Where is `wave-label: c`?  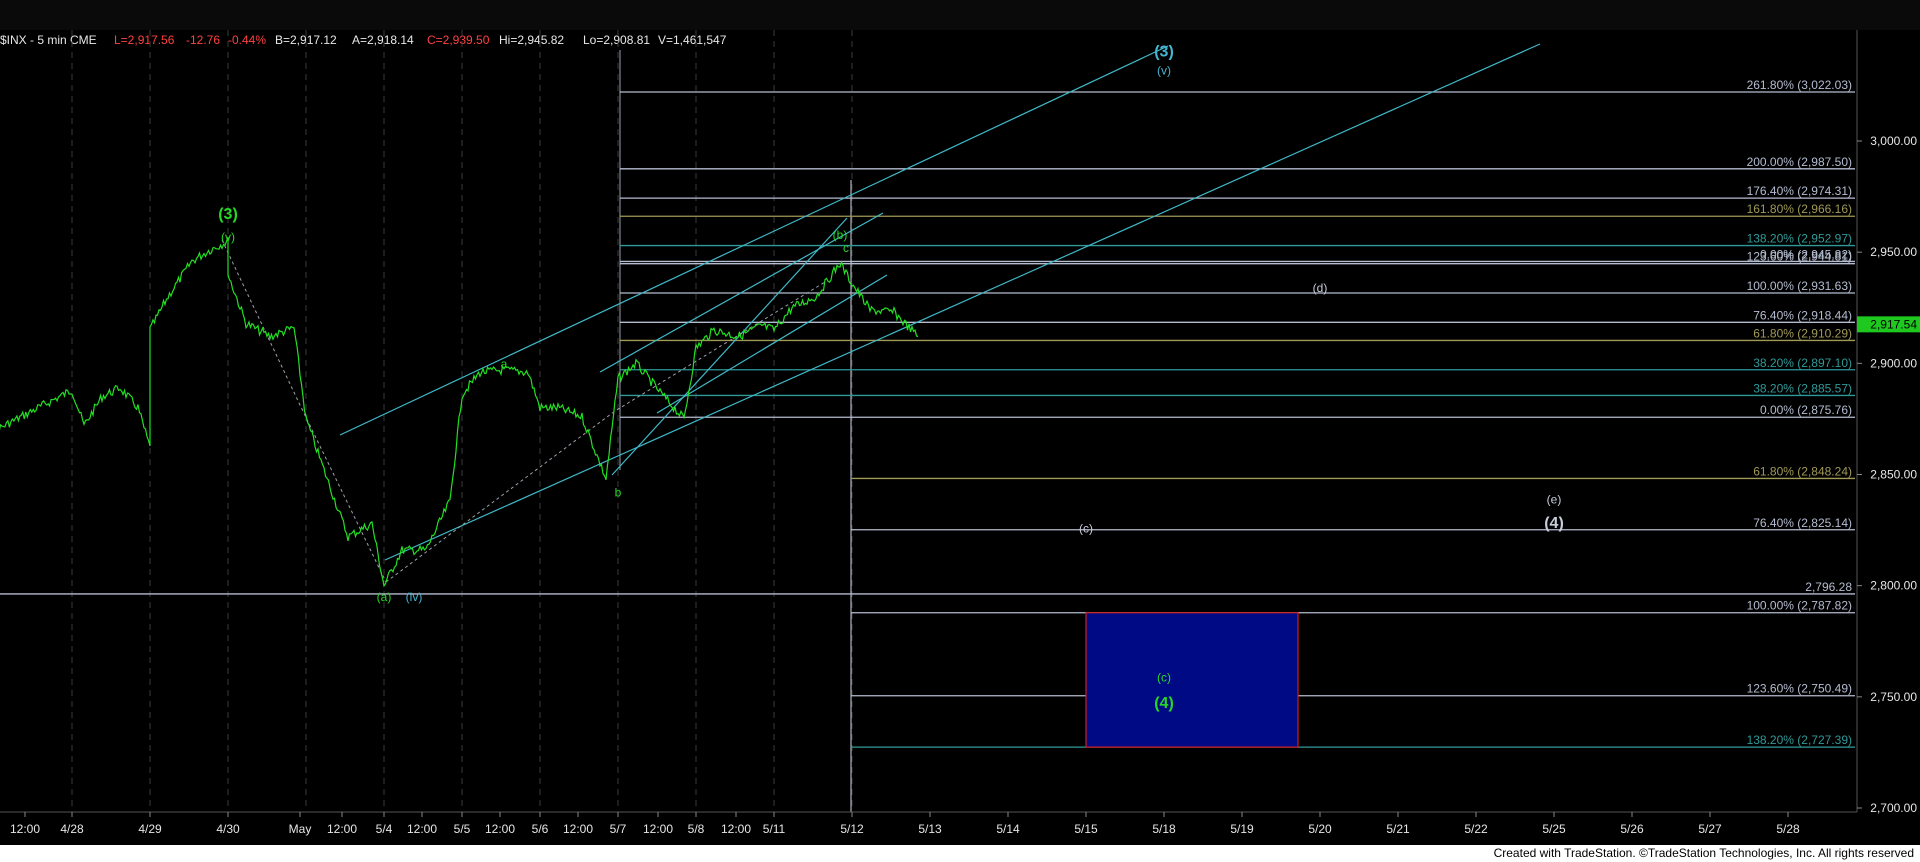
wave-label: c is located at coordinates (846, 248).